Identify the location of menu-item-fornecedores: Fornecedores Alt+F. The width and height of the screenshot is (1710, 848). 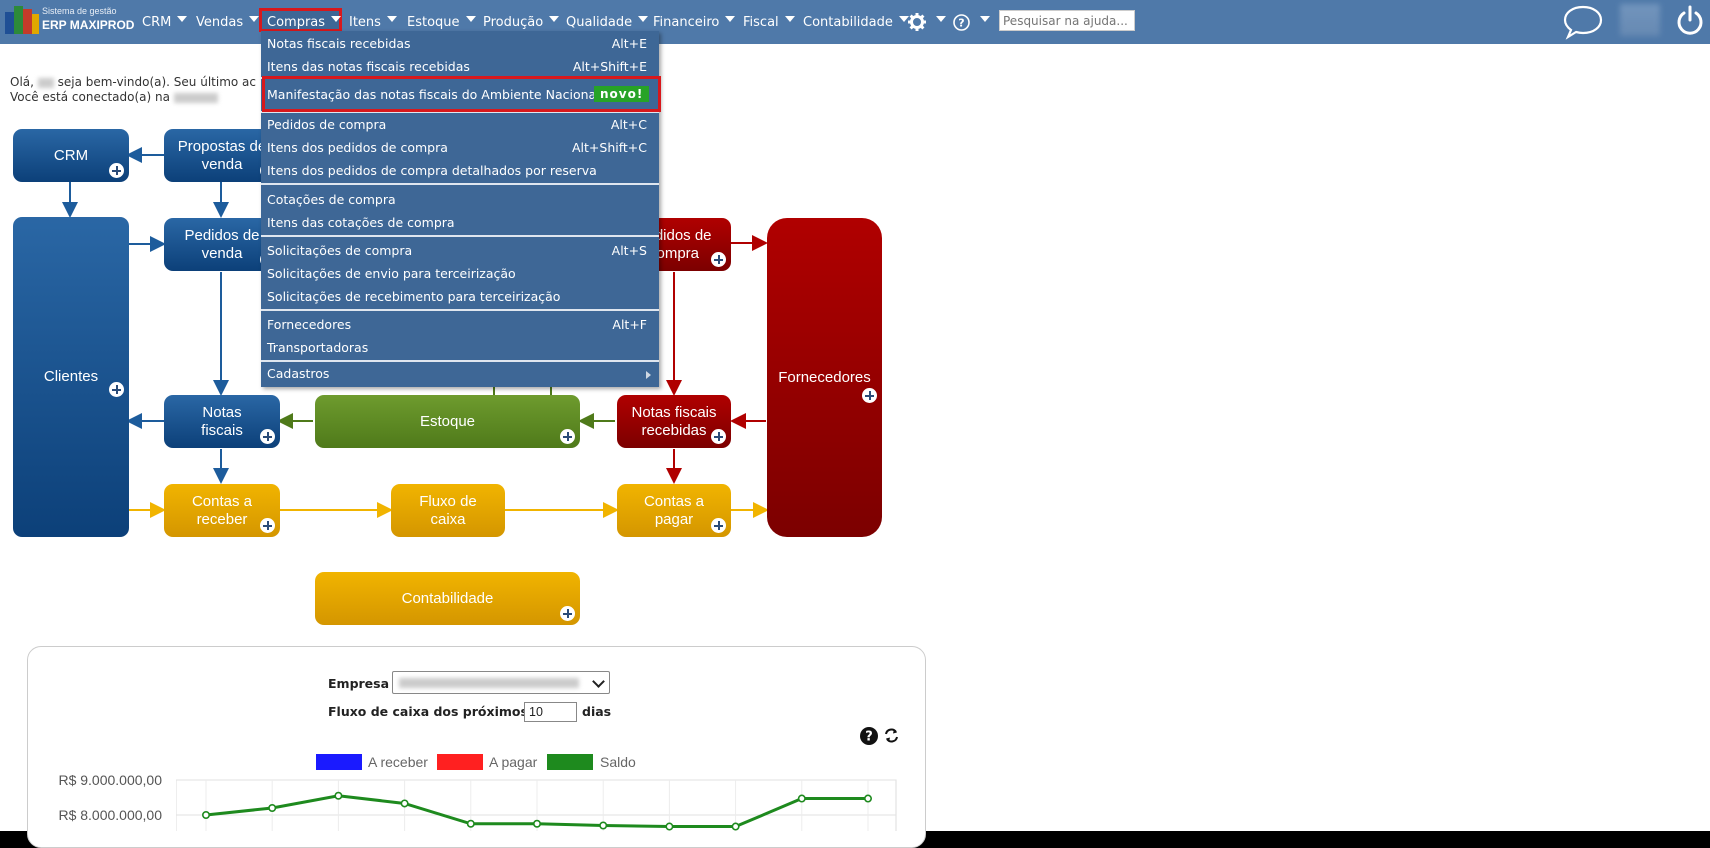
(460, 325).